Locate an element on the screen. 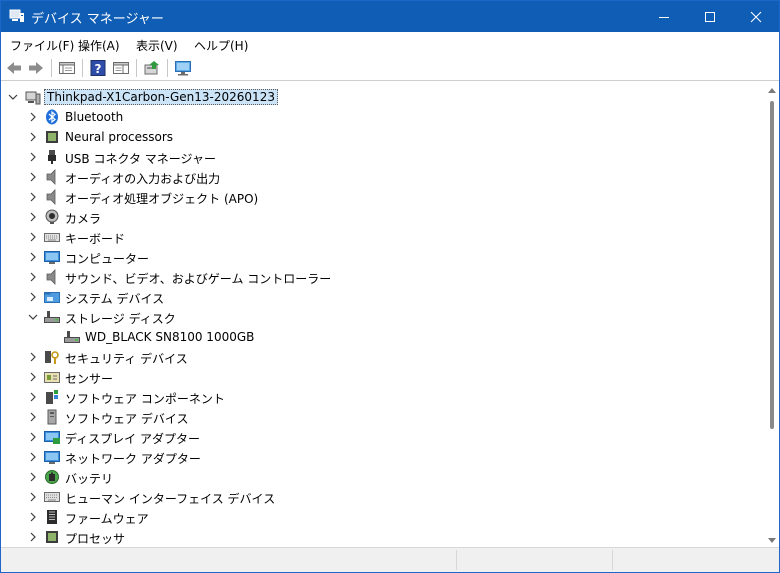 Image resolution: width=780 pixels, height=573 pixels. tree-item-label: サウンド、ビデオ、およびゲーム コントローラー is located at coordinates (198, 279).